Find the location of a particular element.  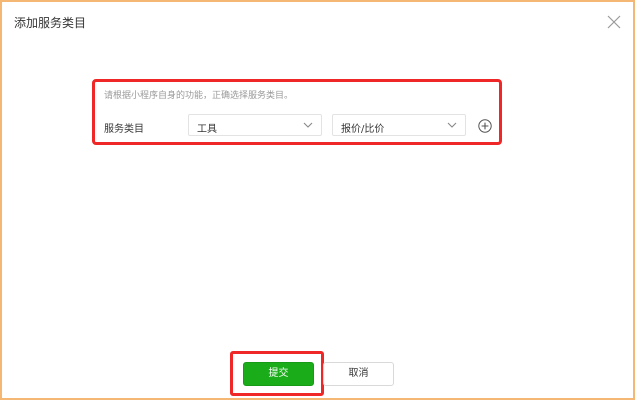

form-tip: 请根据小程序自身的功能，正确选择服务类目。 is located at coordinates (199, 96).